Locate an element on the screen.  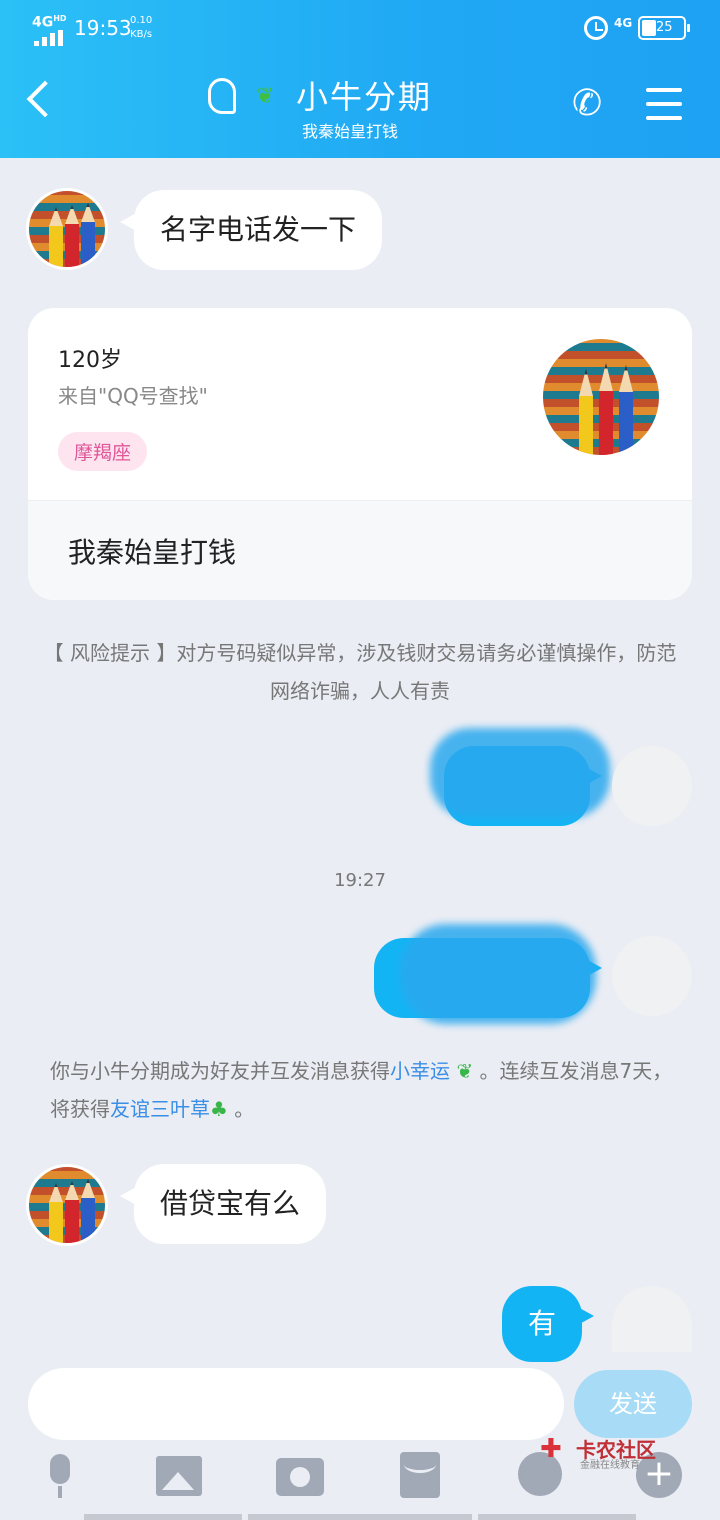
message-bubble-received: 借贷宝有么 is located at coordinates (223, 1204).